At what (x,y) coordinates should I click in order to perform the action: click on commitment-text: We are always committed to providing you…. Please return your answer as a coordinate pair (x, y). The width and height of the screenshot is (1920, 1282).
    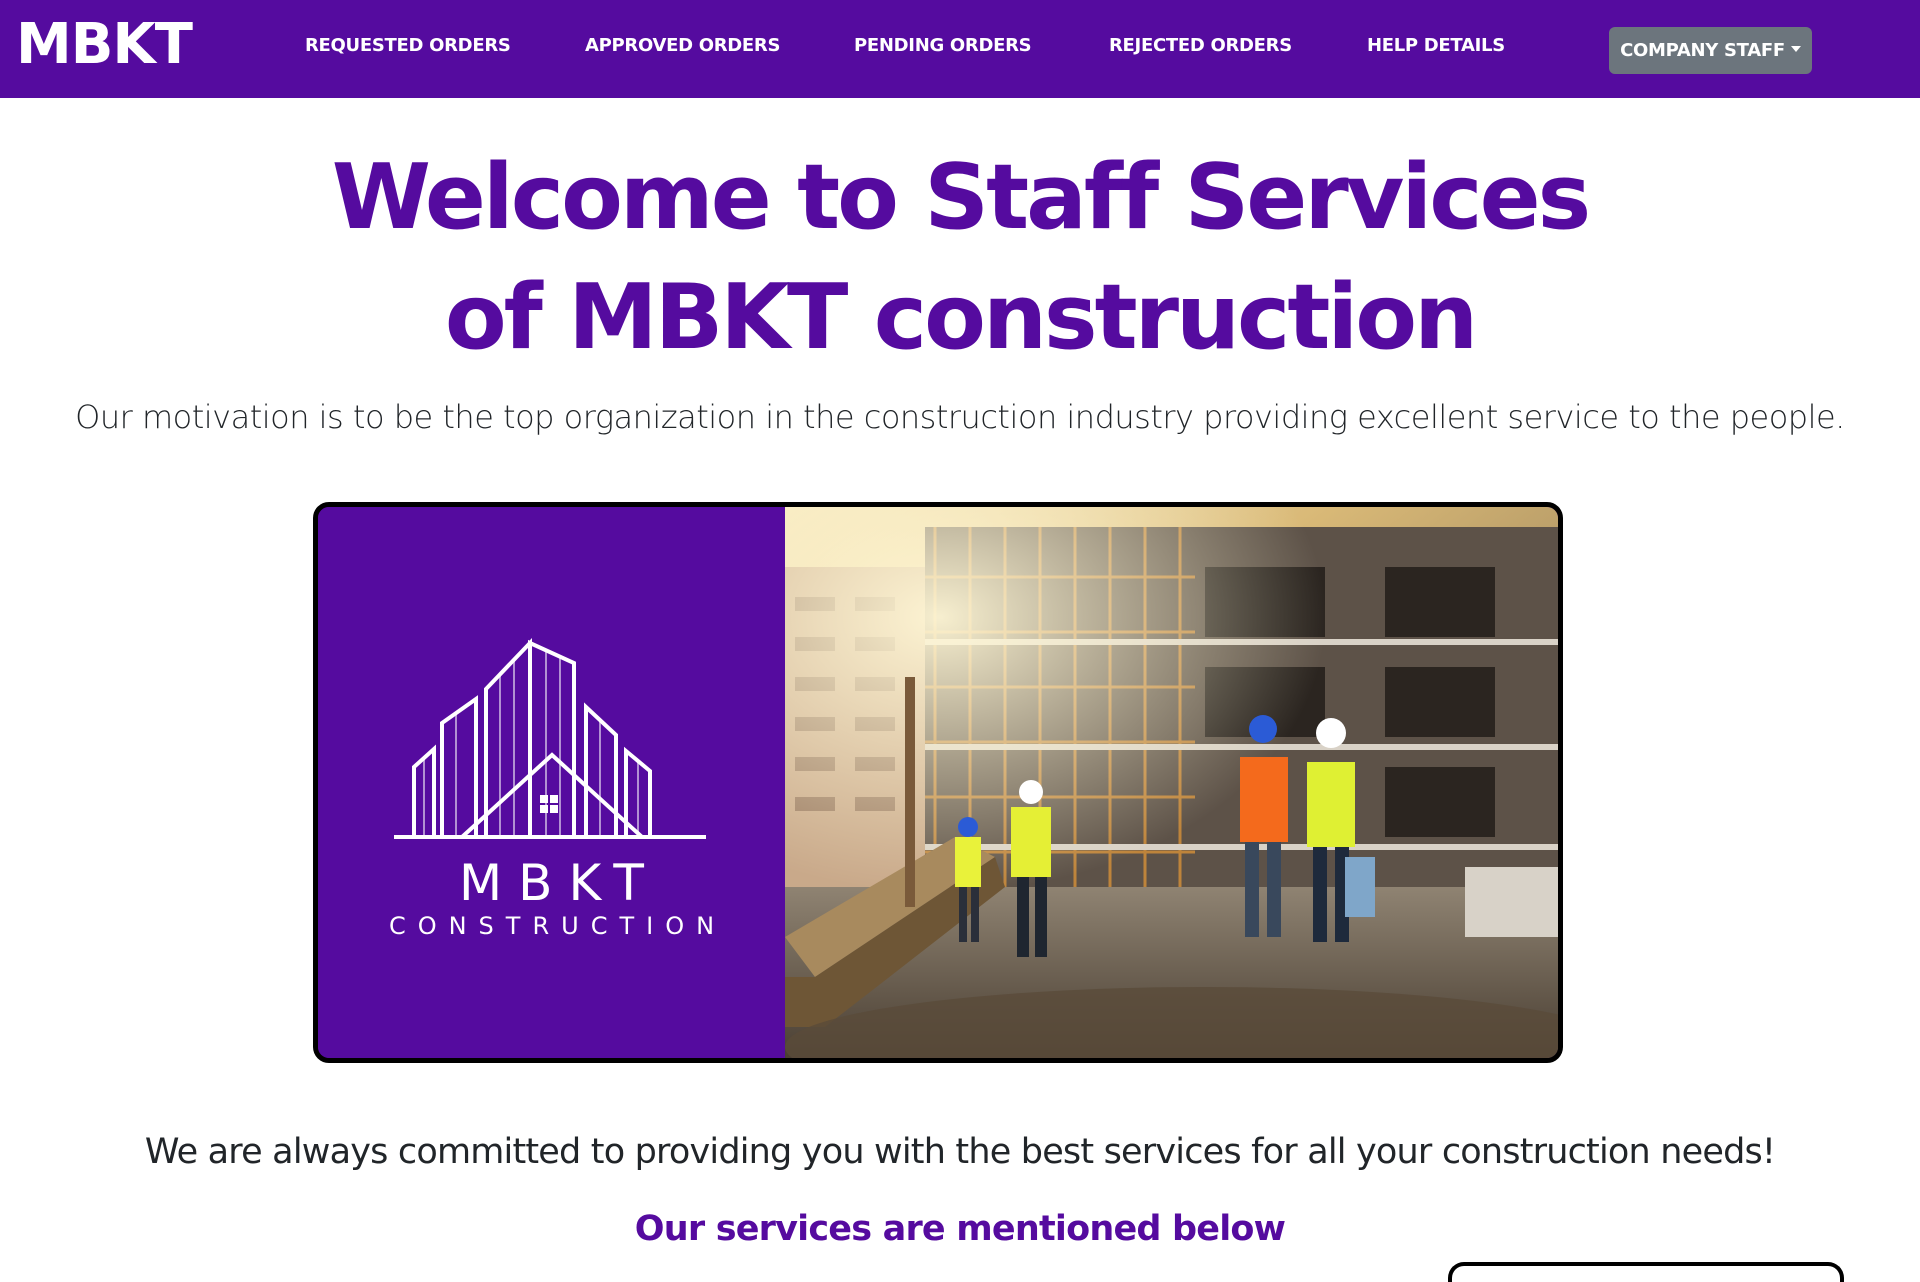
    Looking at the image, I should click on (960, 1152).